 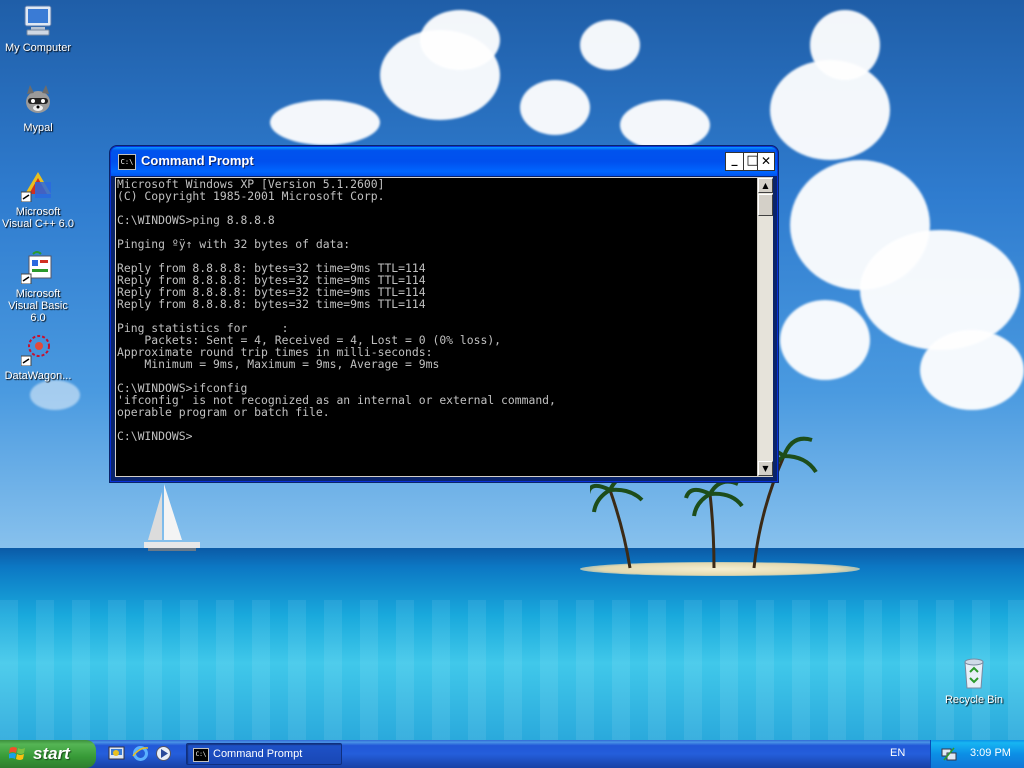 What do you see at coordinates (116, 753) in the screenshot?
I see `show-desktop-icon` at bounding box center [116, 753].